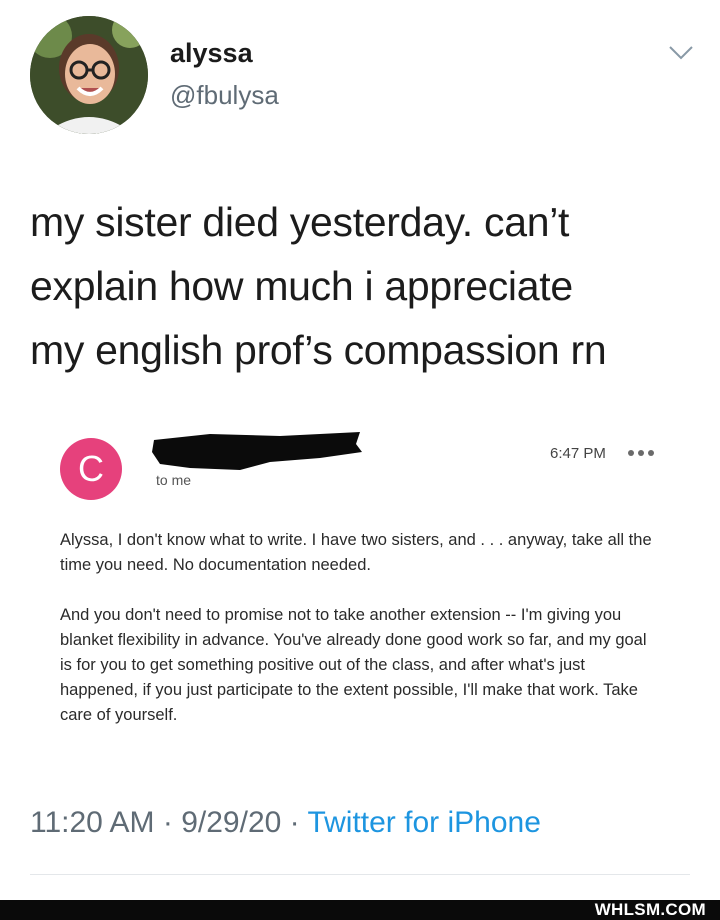 This screenshot has height=920, width=720. I want to click on watermark: WHLSM.COM, so click(650, 909).